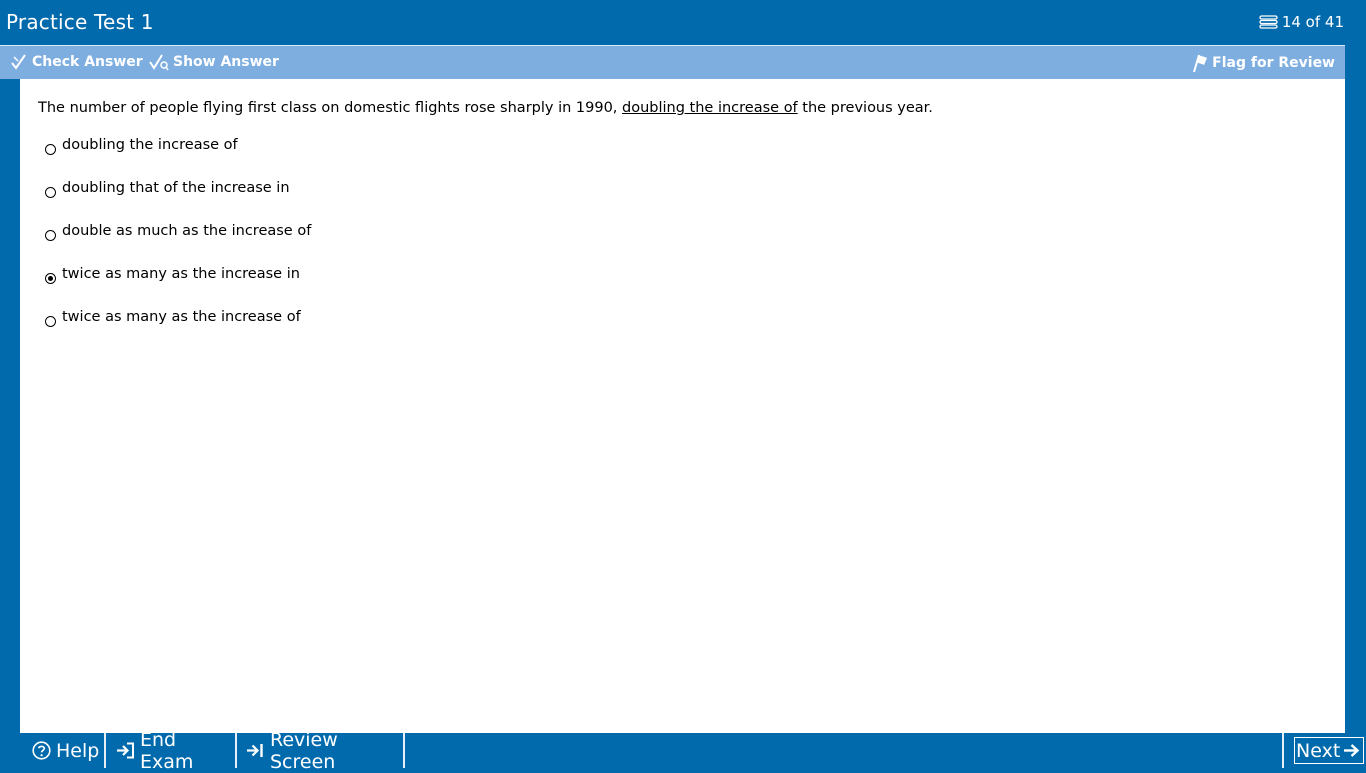  Describe the element at coordinates (693, 751) in the screenshot. I see `bottom-navigation-bar: Help End Exam Review Screen Next` at that location.